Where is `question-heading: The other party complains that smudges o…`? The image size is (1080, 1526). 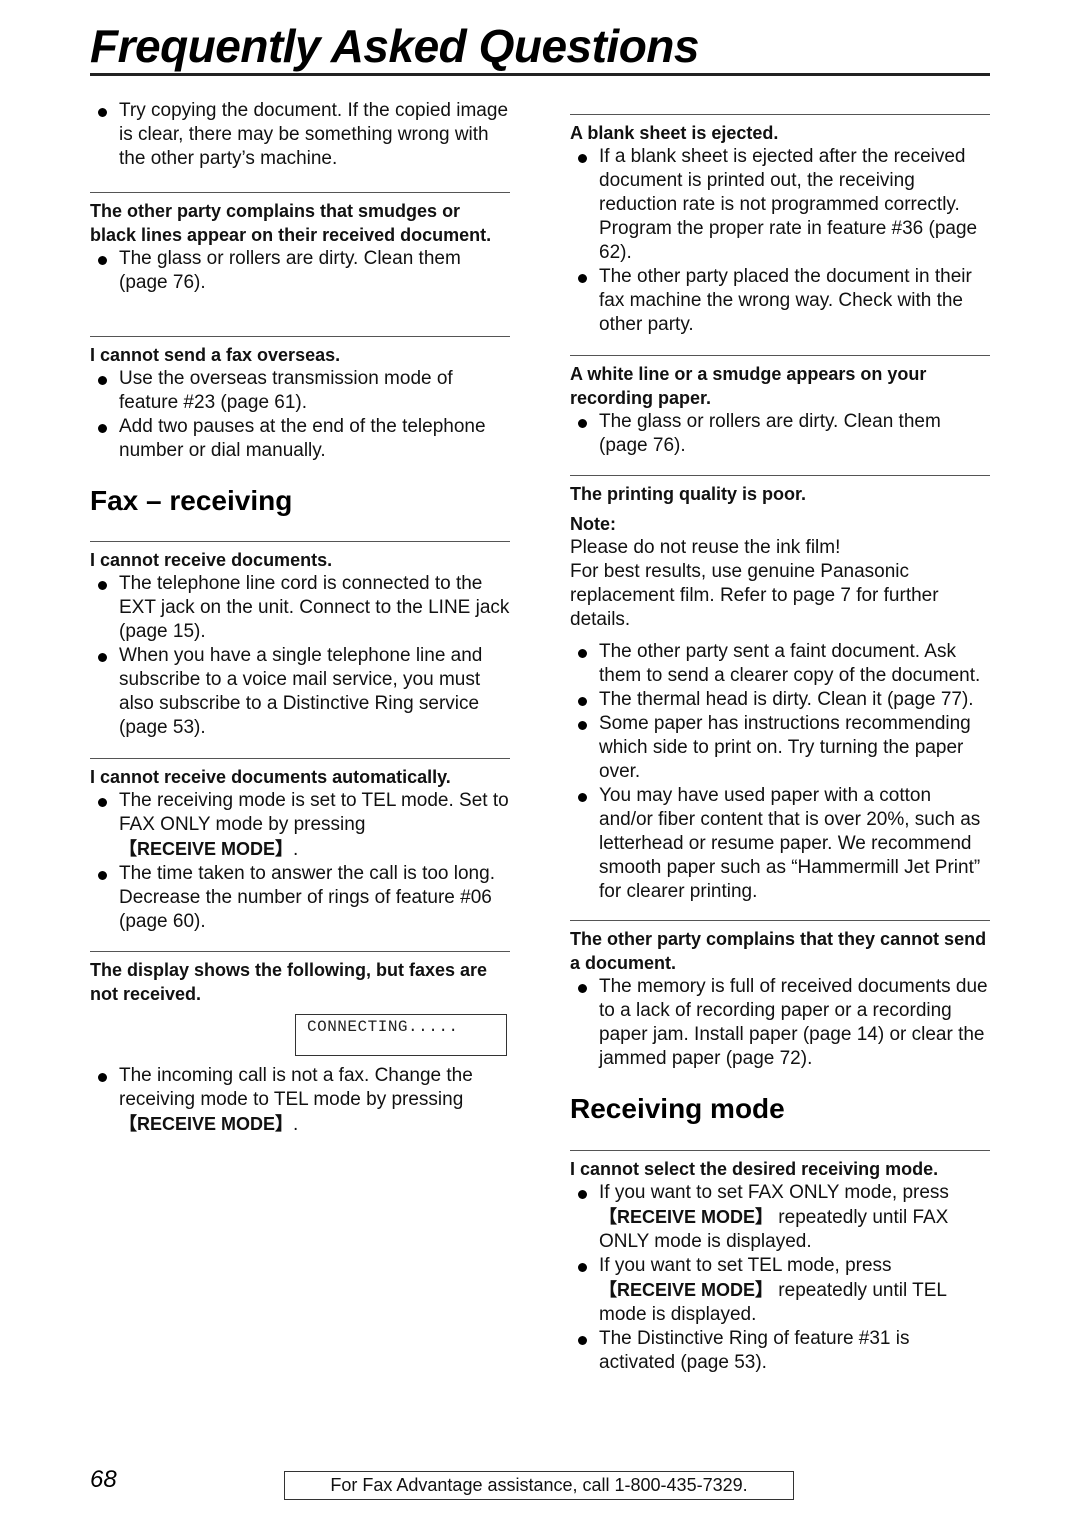 question-heading: The other party complains that smudges o… is located at coordinates (291, 223).